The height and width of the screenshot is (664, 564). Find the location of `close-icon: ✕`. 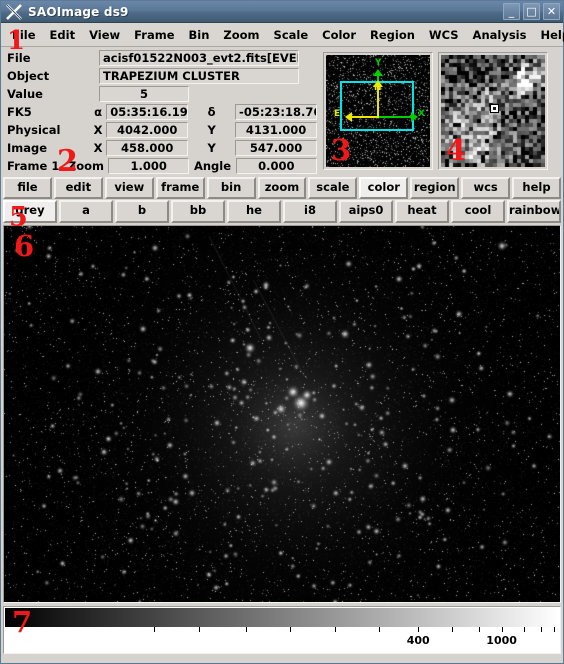

close-icon: ✕ is located at coordinates (551, 11).